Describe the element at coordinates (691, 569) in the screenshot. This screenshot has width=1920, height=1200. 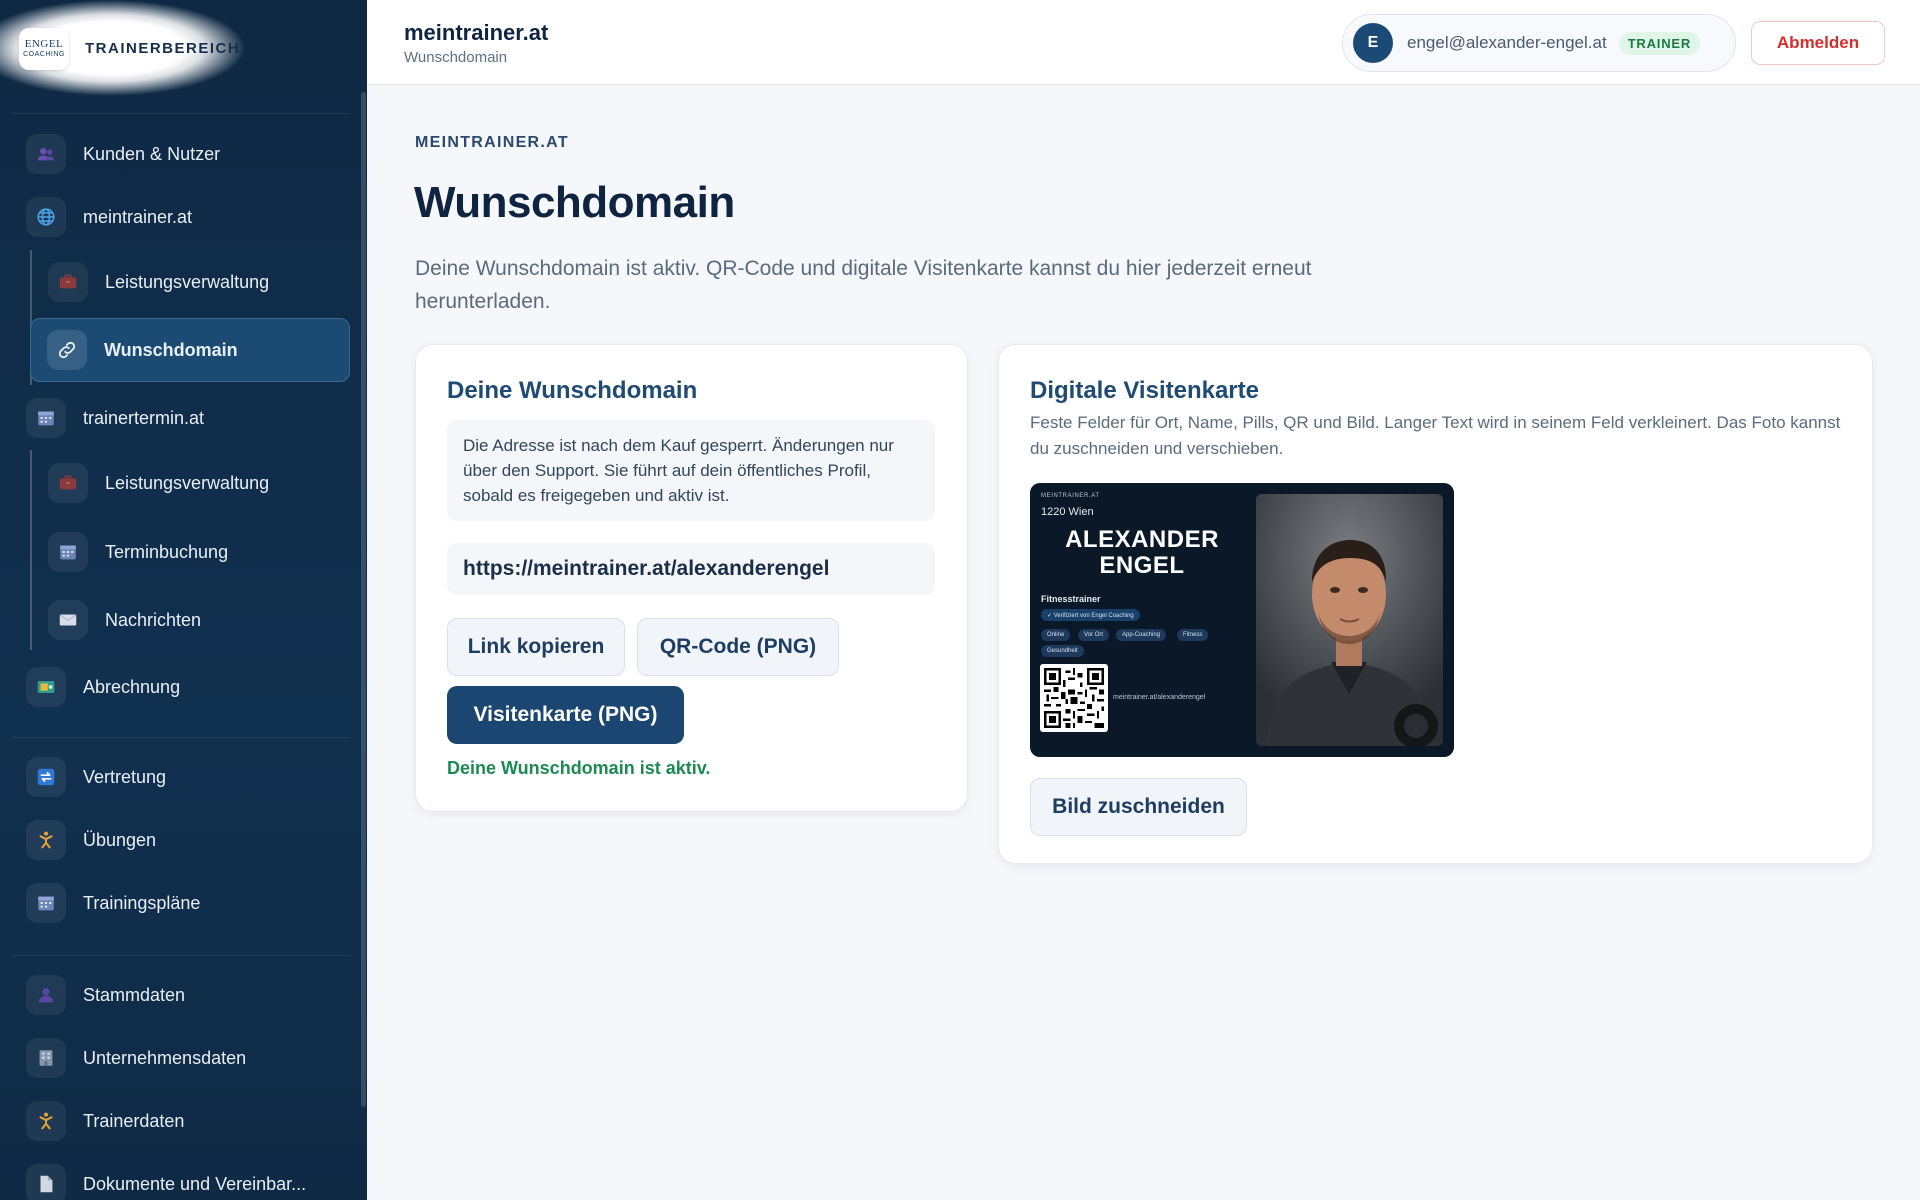
I see `domain-url-field: https://meintrainer.at/alexanderengel` at that location.